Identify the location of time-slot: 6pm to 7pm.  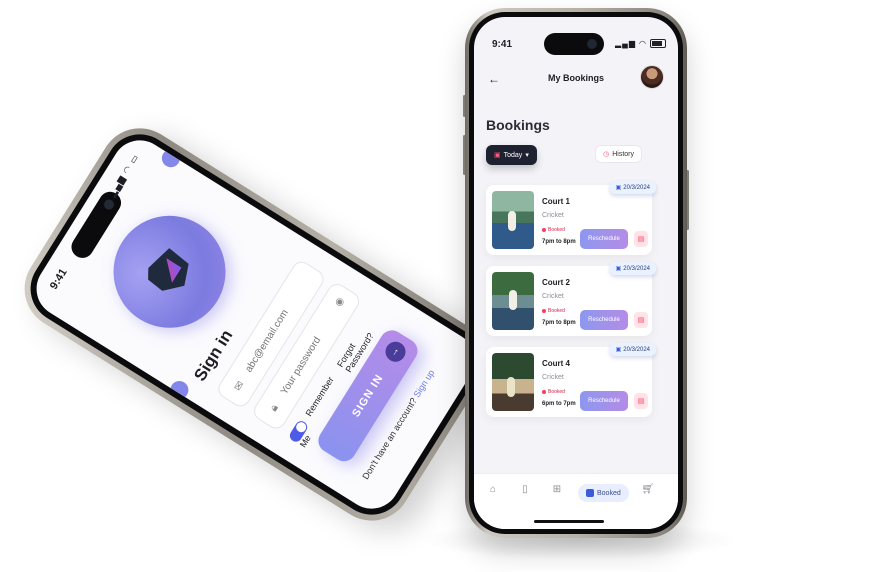
(559, 404).